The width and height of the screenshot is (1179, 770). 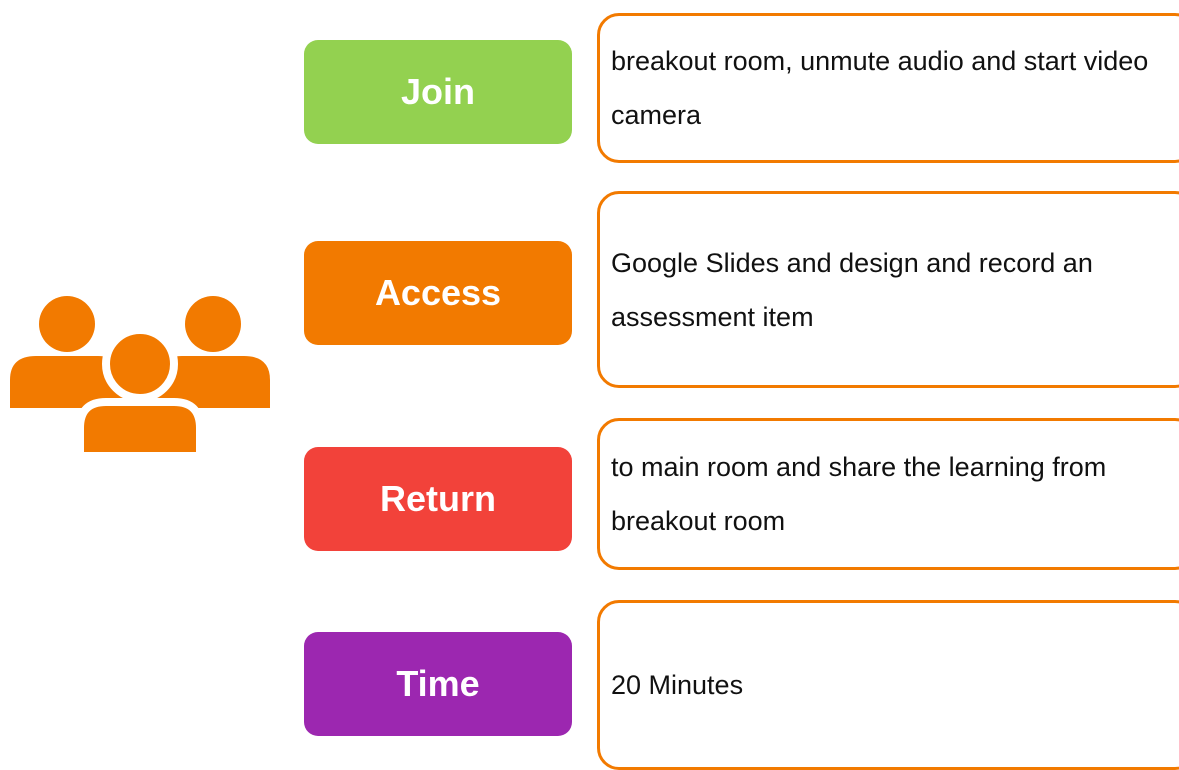 I want to click on step-label-return: Return, so click(x=438, y=499).